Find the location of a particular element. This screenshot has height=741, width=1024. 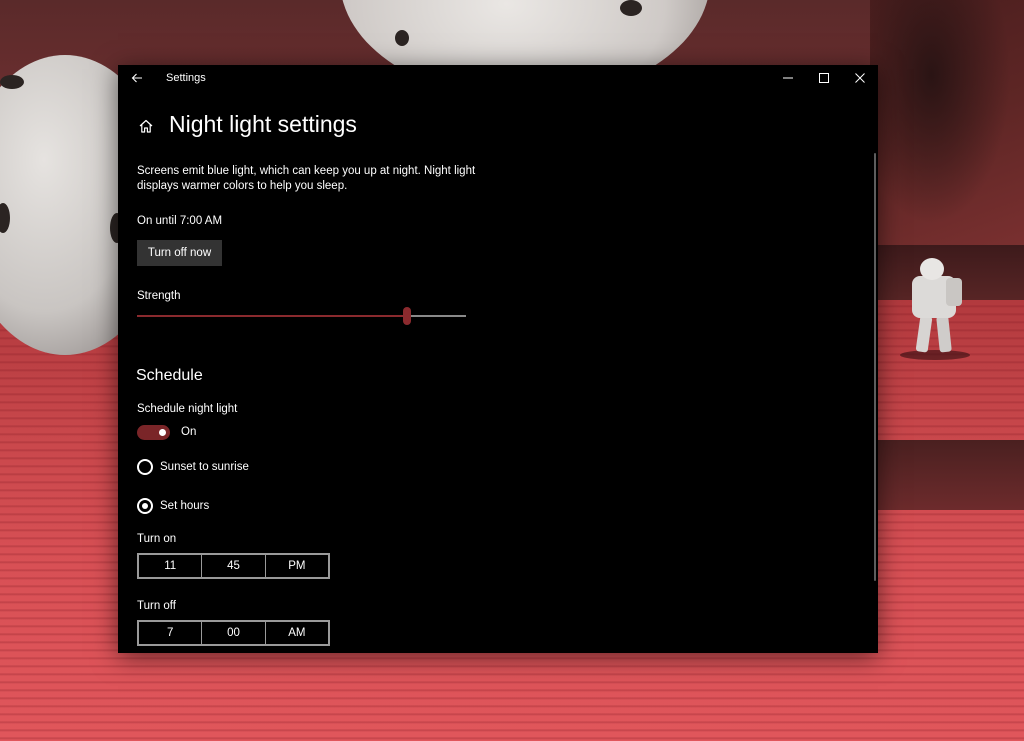

turn-on-hour: 11 is located at coordinates (170, 566).